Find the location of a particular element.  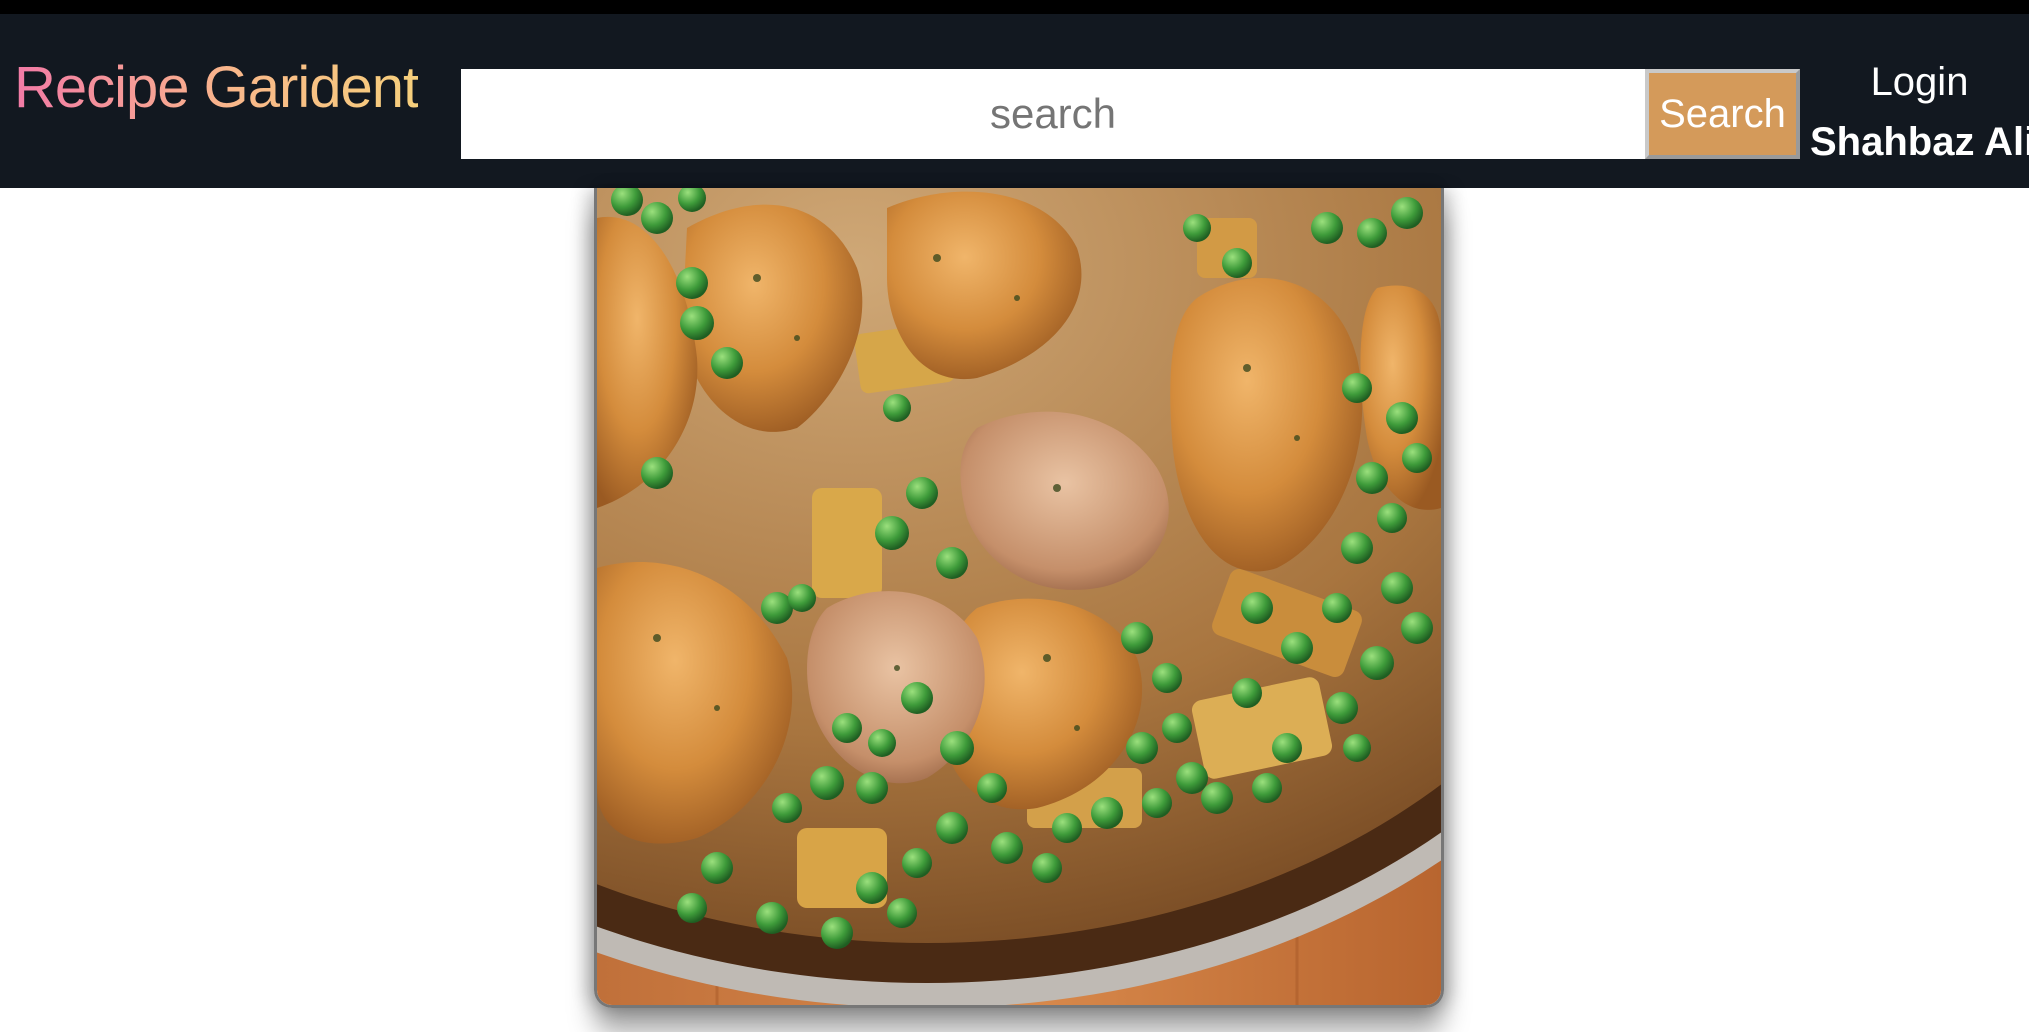

brand-logo: Recipe Garident is located at coordinates (216, 87).